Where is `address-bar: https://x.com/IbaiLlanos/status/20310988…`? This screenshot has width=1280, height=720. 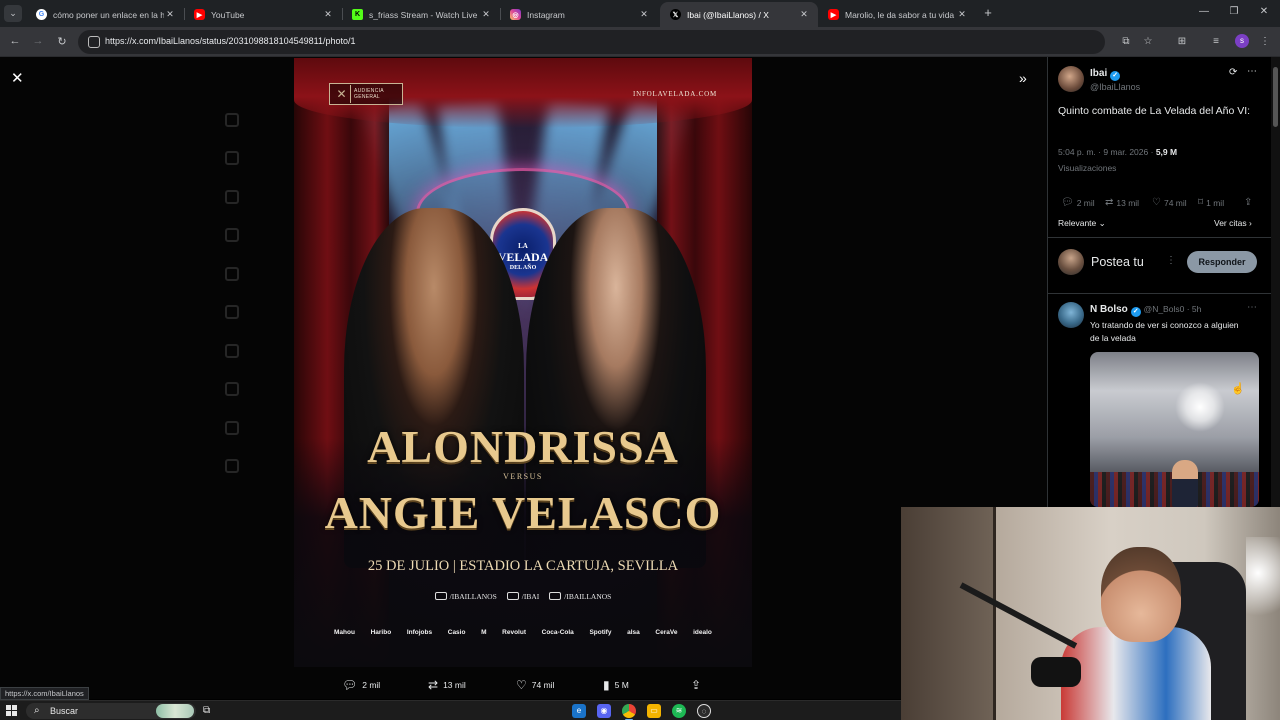
address-bar: https://x.com/IbaiLlanos/status/20310988… is located at coordinates (591, 42).